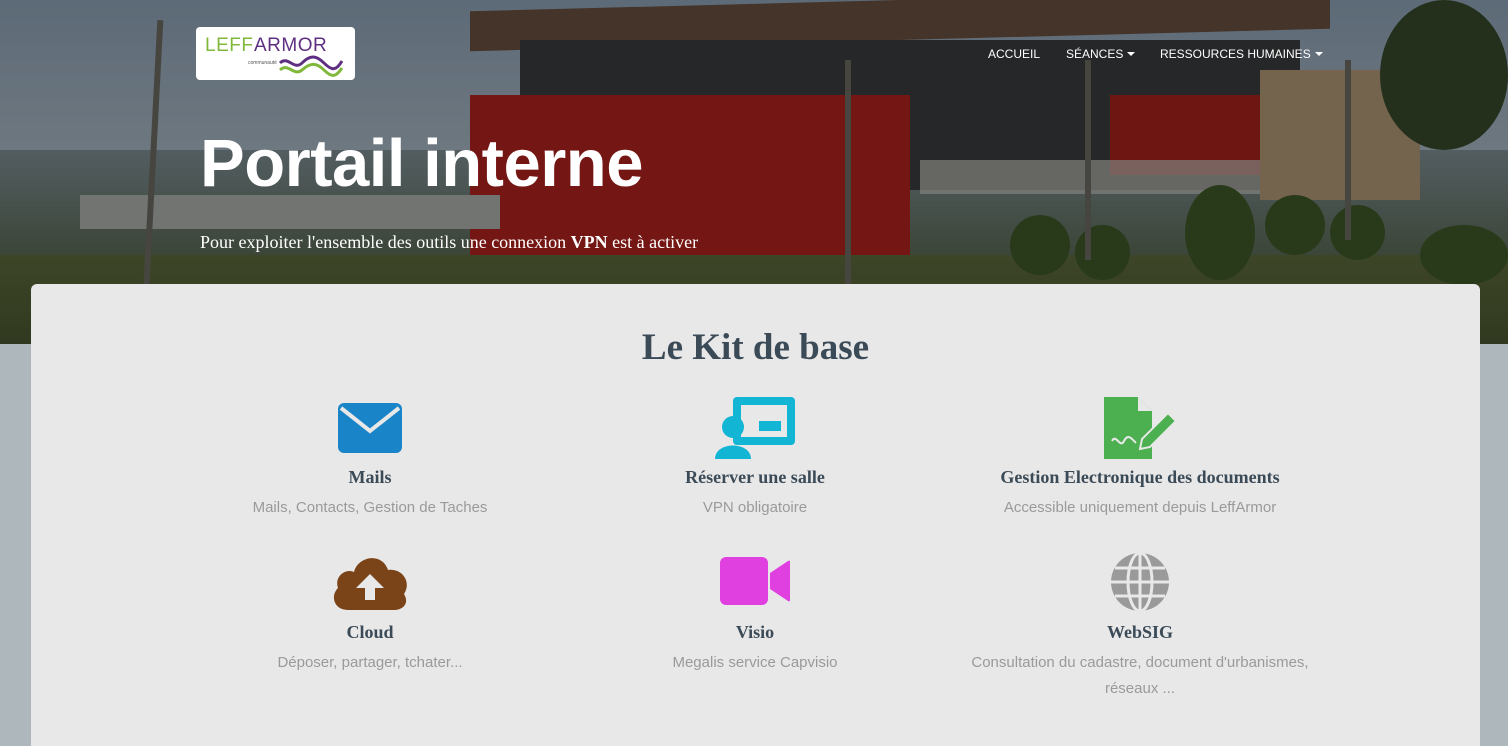 Image resolution: width=1508 pixels, height=746 pixels. What do you see at coordinates (755, 507) in the screenshot?
I see `feature-desc: VPN obligatoire` at bounding box center [755, 507].